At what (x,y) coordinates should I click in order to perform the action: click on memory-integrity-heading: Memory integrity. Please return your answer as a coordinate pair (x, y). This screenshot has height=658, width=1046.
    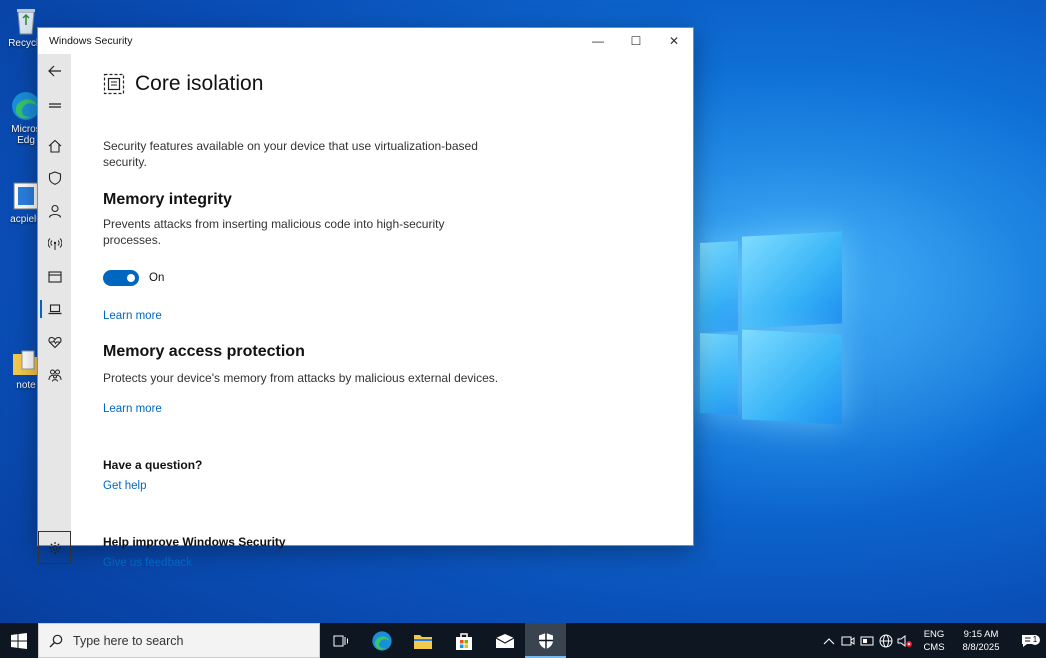
    Looking at the image, I should click on (167, 199).